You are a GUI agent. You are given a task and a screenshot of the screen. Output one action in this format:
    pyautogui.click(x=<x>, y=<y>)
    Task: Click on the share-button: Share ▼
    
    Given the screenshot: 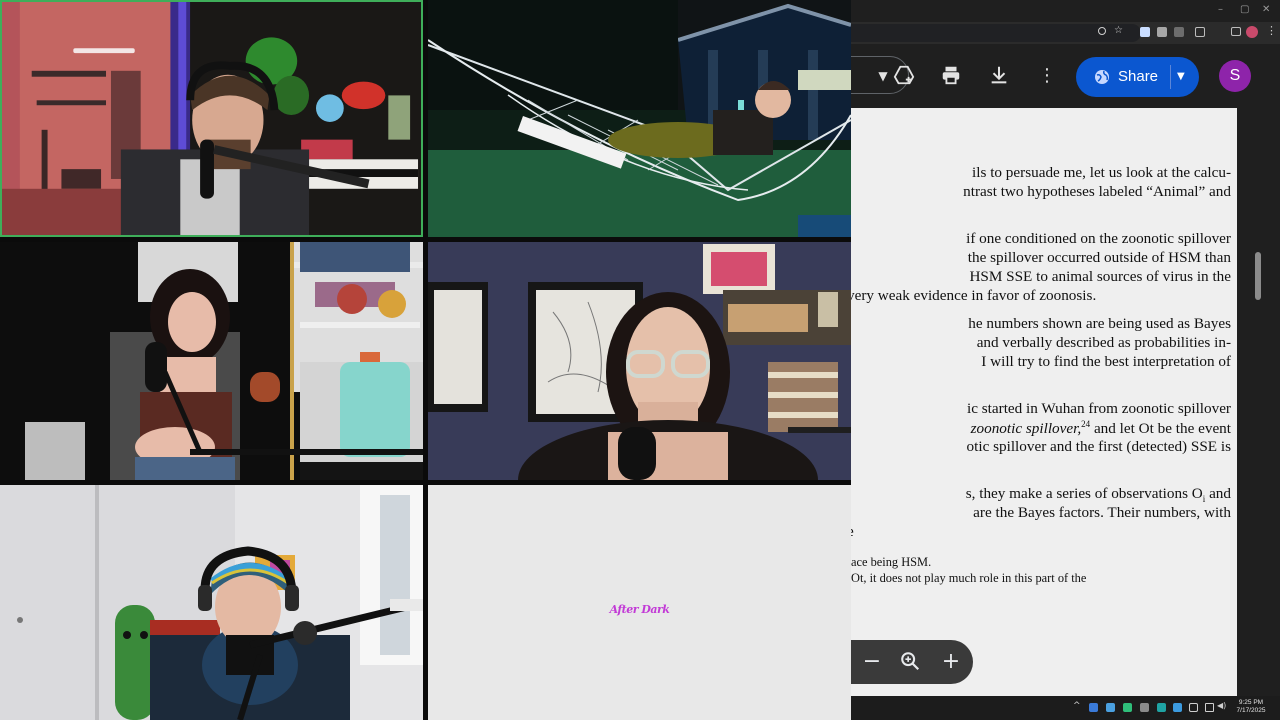 What is the action you would take?
    pyautogui.click(x=1137, y=77)
    